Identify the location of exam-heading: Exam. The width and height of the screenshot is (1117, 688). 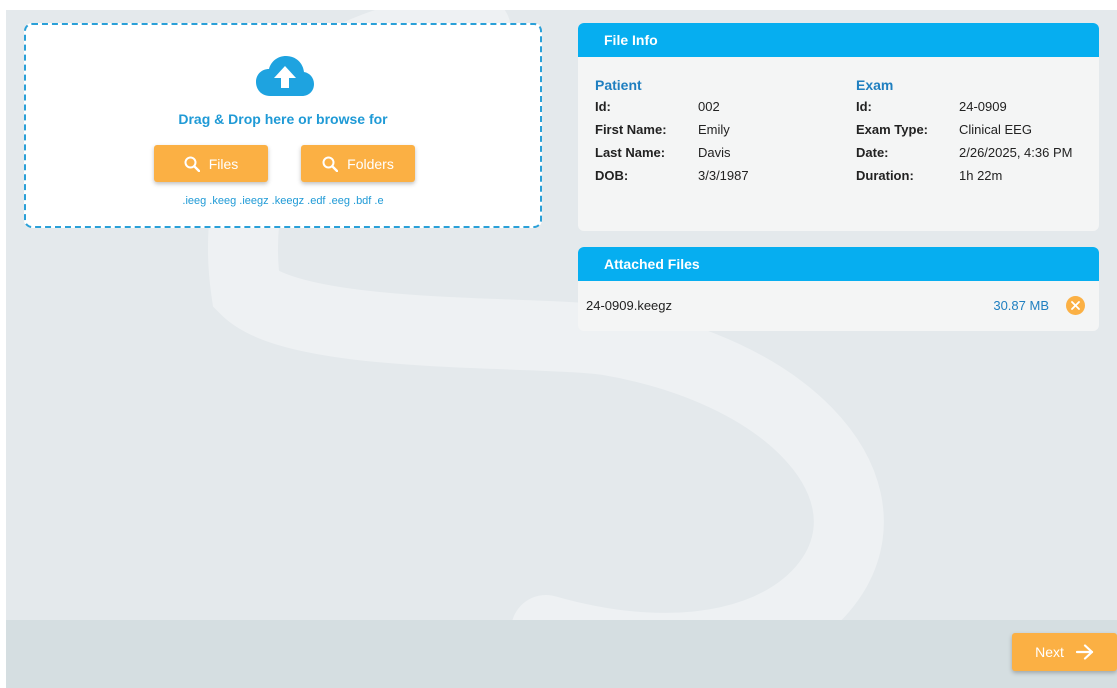
(875, 85).